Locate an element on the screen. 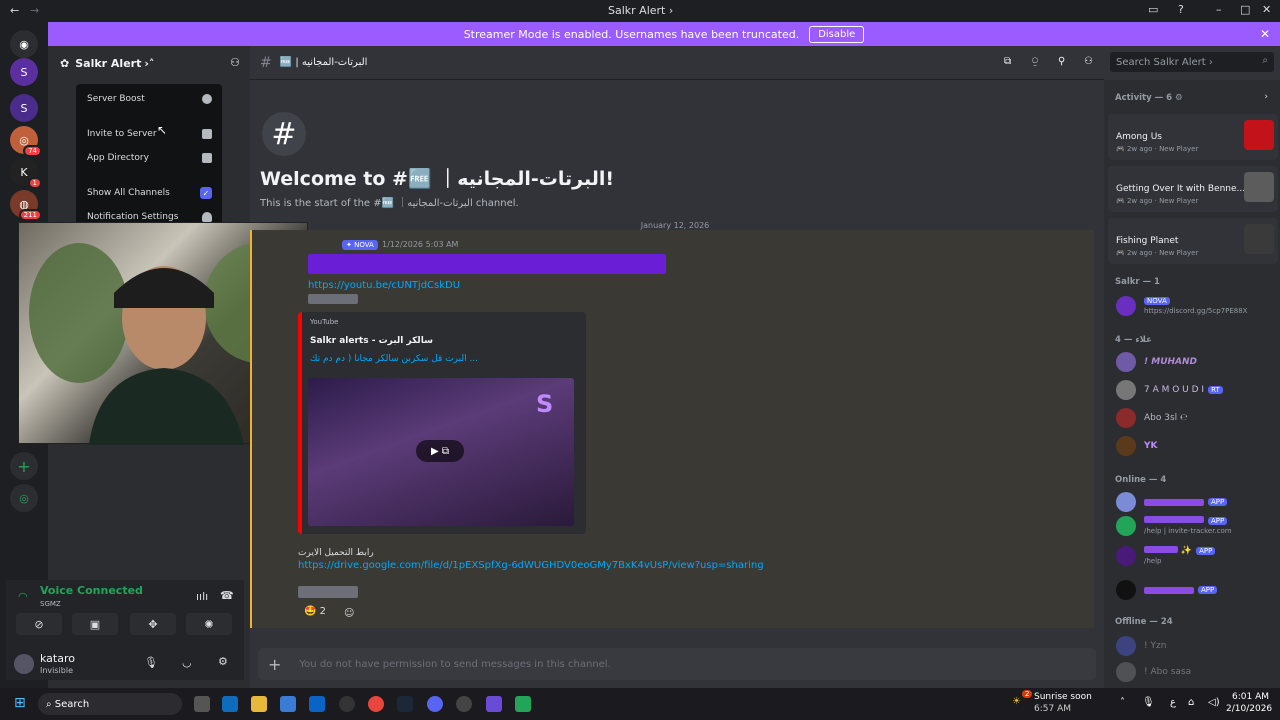 The width and height of the screenshot is (1280, 720). search-input: Search Salkr Alert › ⌕ is located at coordinates (1192, 62).